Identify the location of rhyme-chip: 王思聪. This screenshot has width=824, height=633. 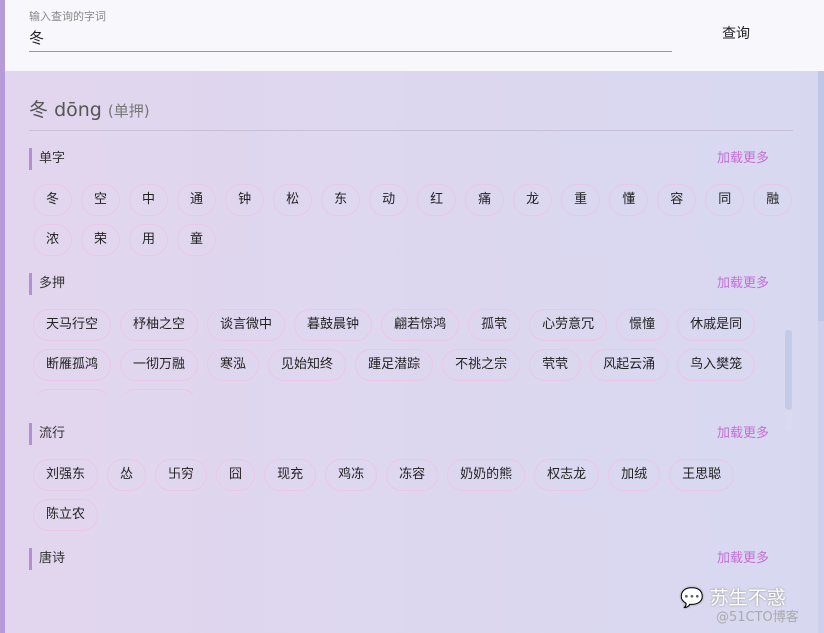
(702, 475).